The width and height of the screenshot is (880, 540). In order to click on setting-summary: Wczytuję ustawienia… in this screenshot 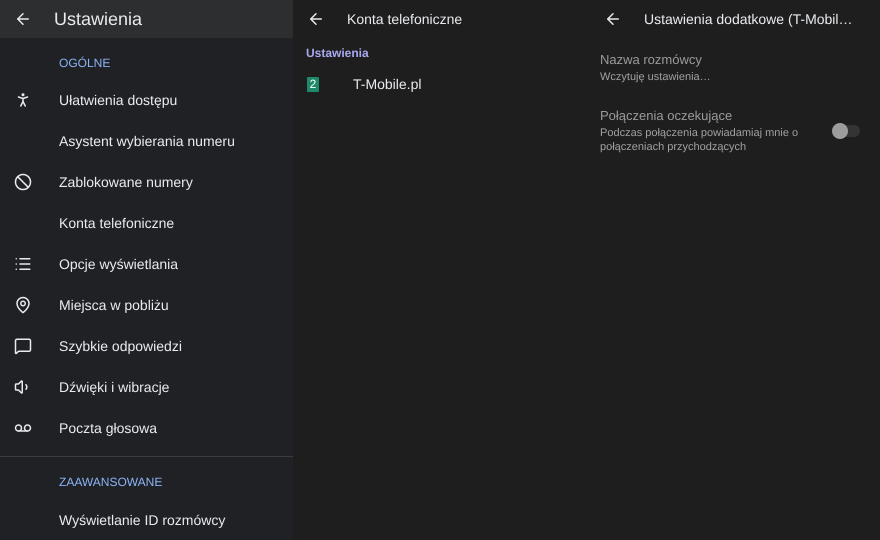, I will do `click(656, 77)`.